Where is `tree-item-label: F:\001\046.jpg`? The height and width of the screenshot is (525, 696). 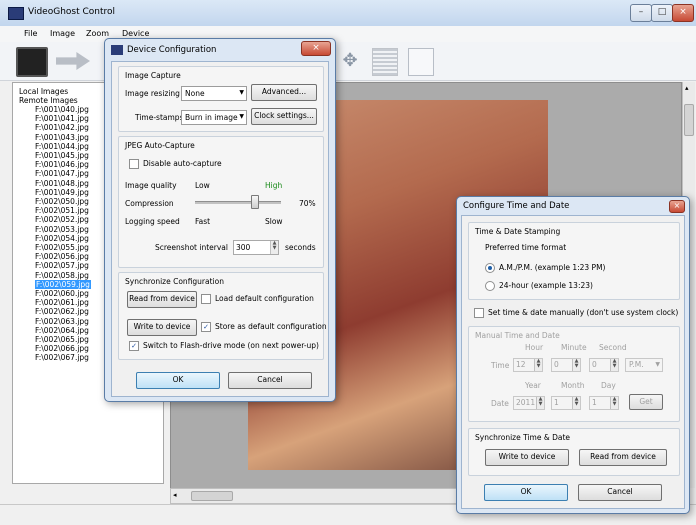
tree-item-label: F:\001\046.jpg is located at coordinates (62, 165).